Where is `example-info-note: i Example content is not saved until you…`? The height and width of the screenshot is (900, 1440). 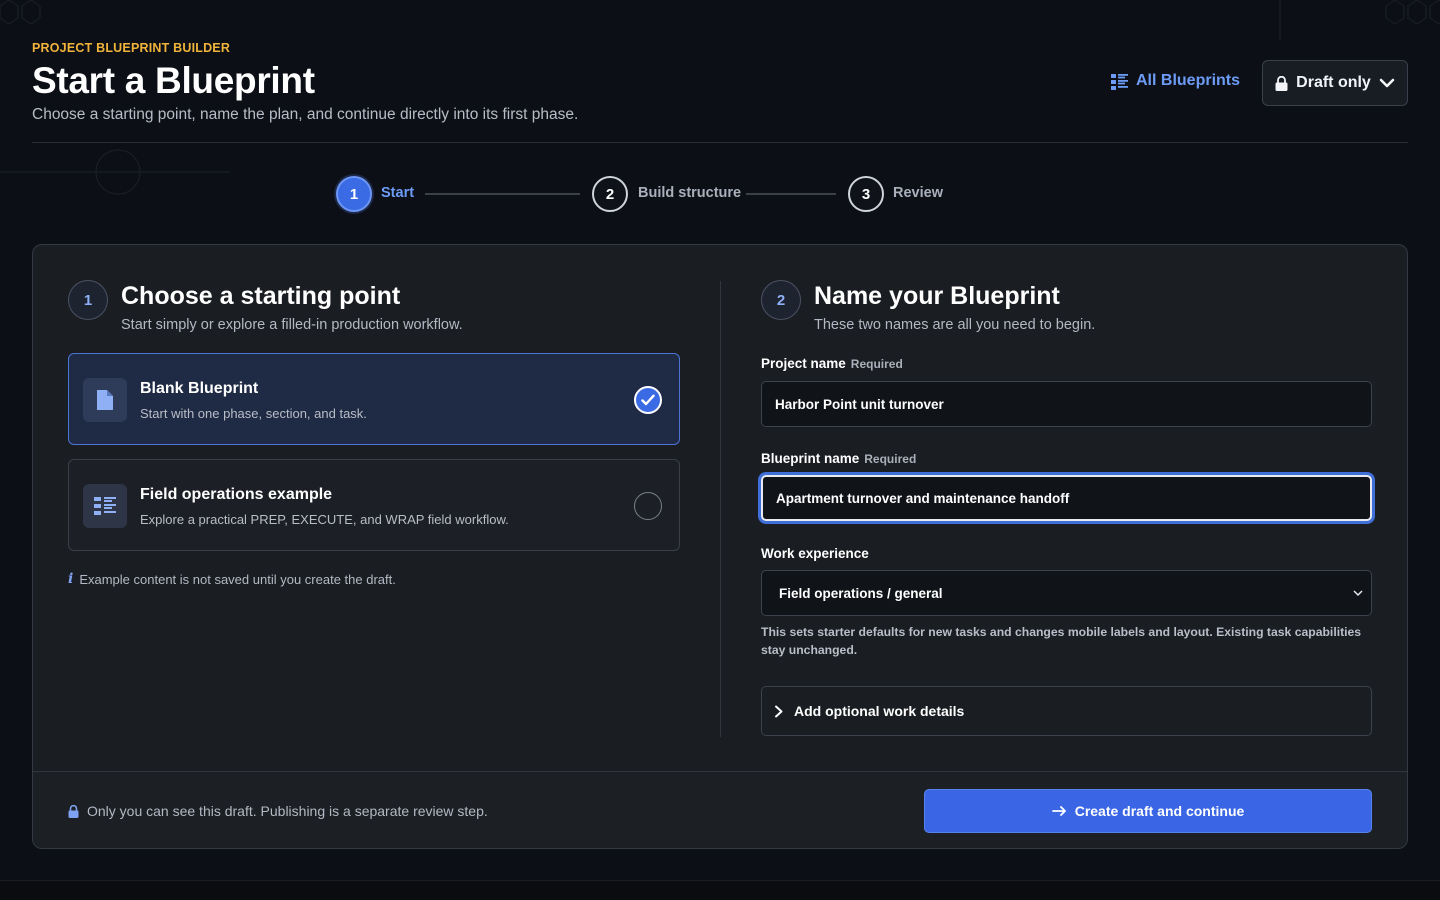
example-info-note: i Example content is not saved until you… is located at coordinates (232, 579).